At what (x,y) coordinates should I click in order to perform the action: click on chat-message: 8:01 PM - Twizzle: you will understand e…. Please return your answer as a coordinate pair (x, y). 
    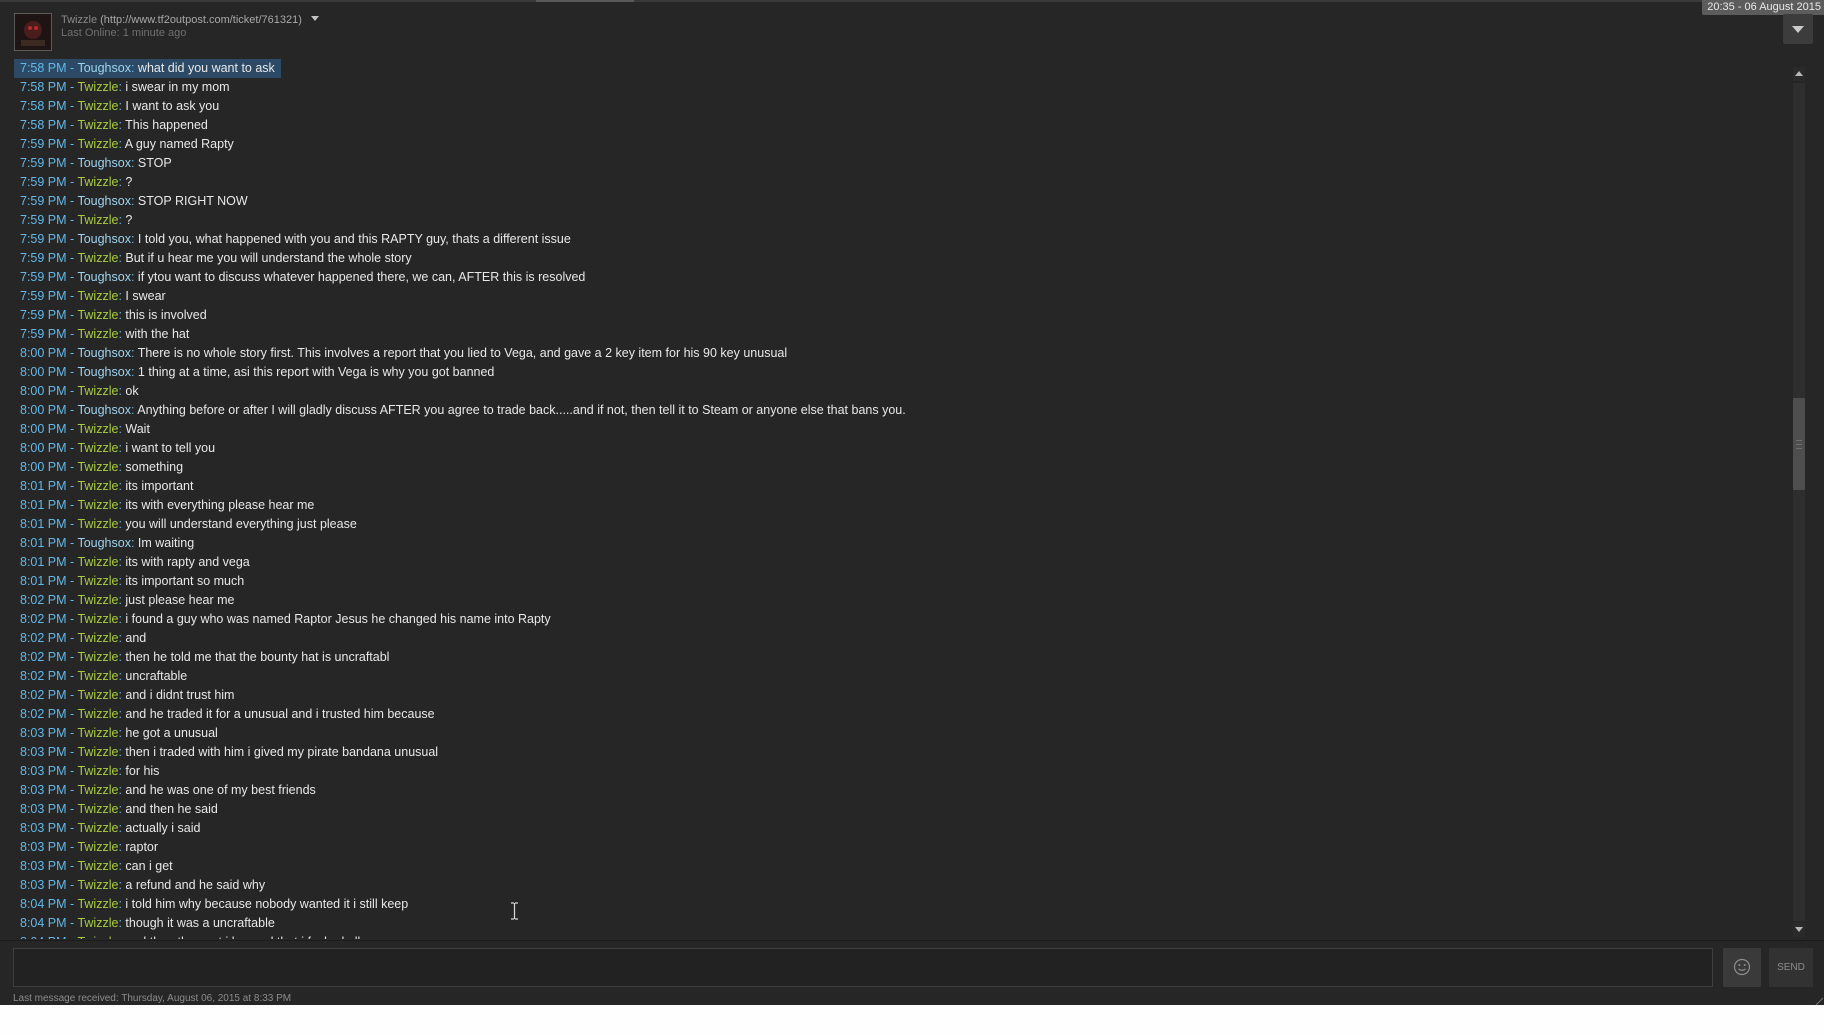
    Looking at the image, I should click on (899, 524).